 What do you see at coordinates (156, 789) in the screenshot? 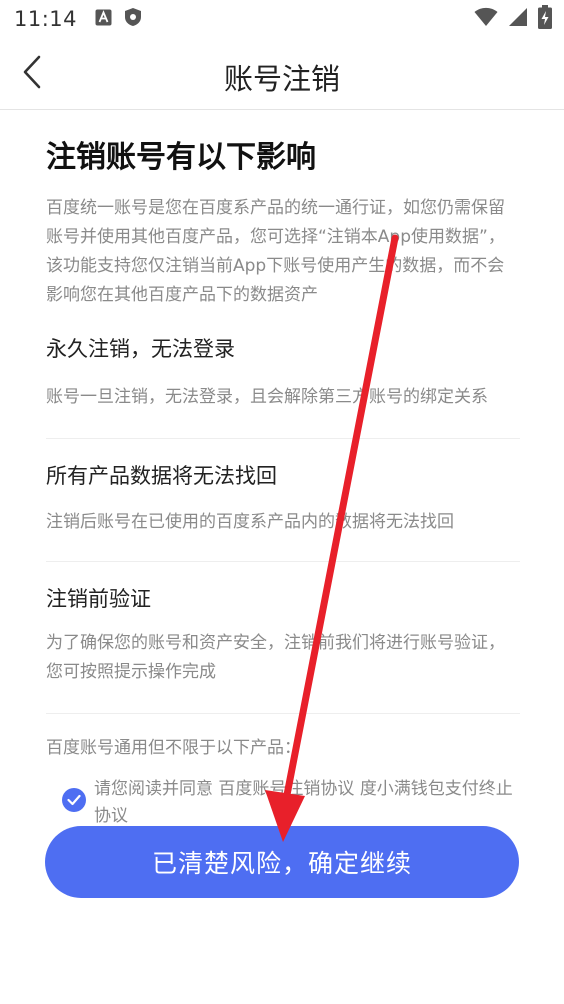
I see `agreement-prefix: 请您阅读并同意` at bounding box center [156, 789].